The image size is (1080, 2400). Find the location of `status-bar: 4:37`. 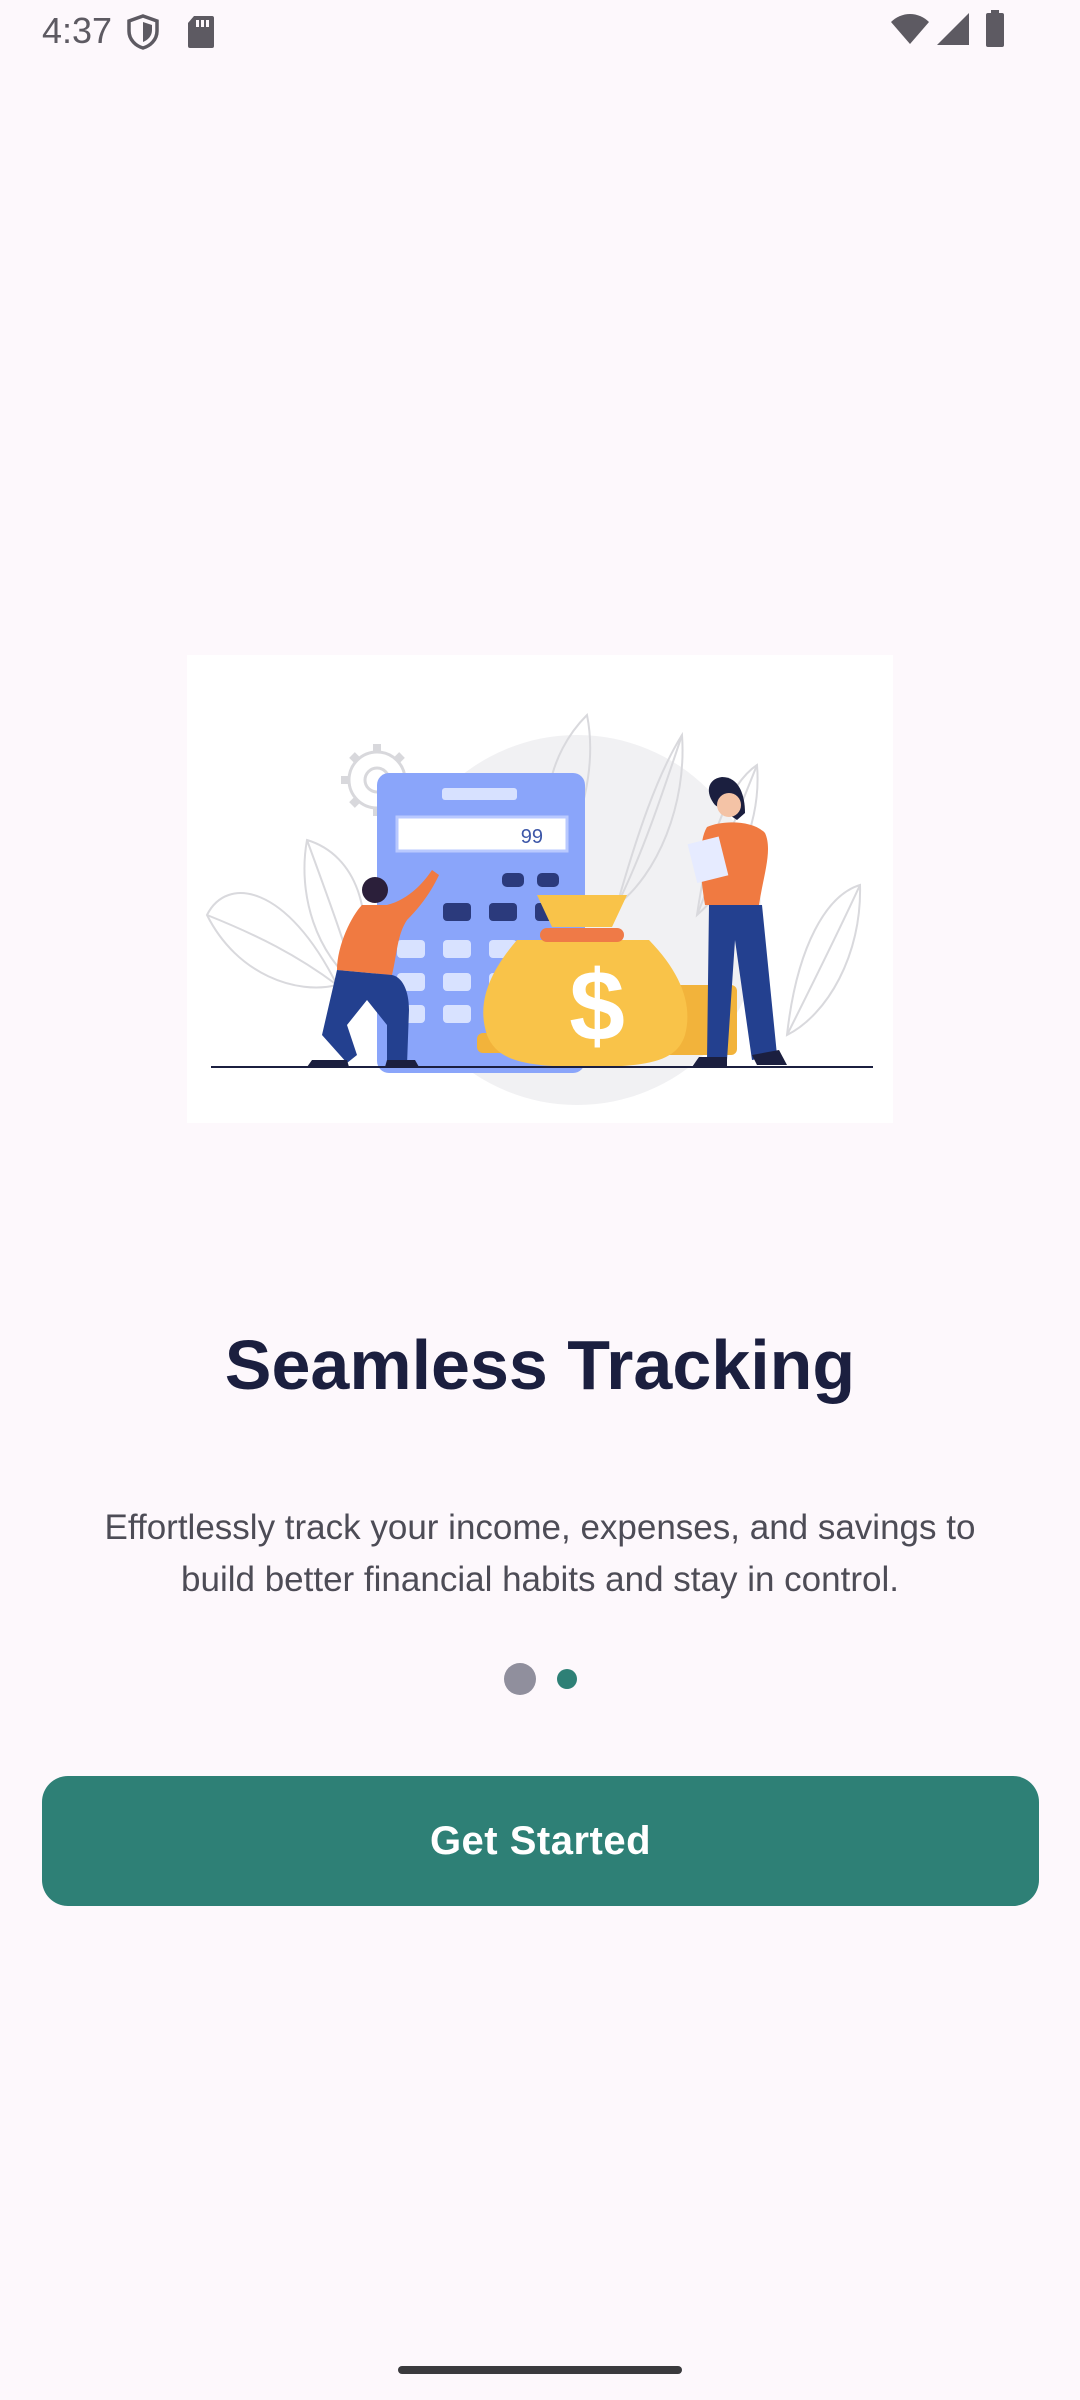

status-bar: 4:37 is located at coordinates (540, 32).